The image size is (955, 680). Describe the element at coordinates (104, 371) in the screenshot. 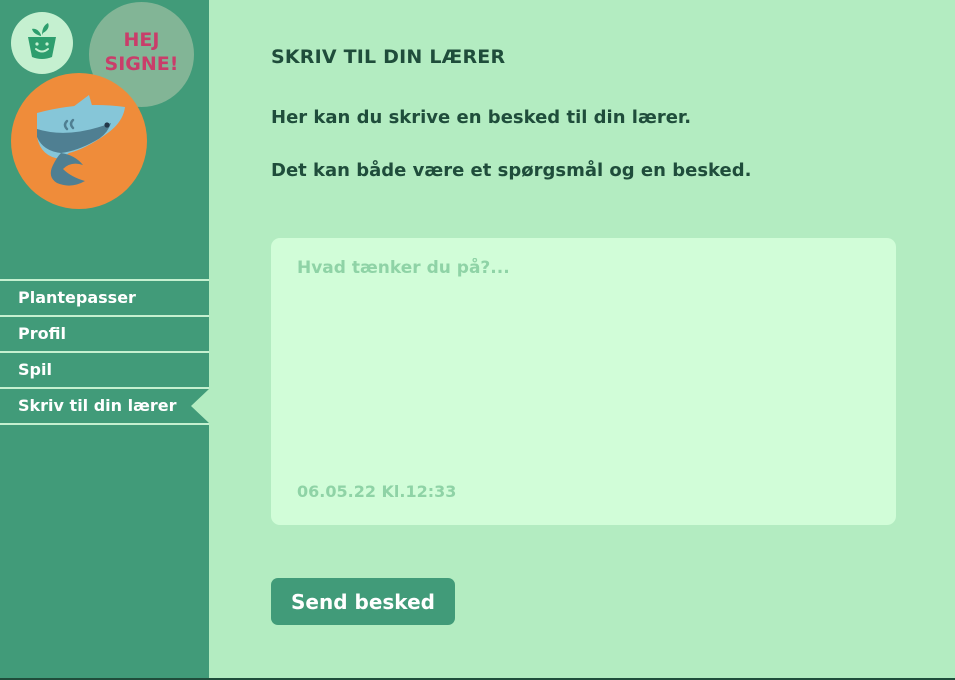

I see `sidebar-item-spil: Spil` at that location.